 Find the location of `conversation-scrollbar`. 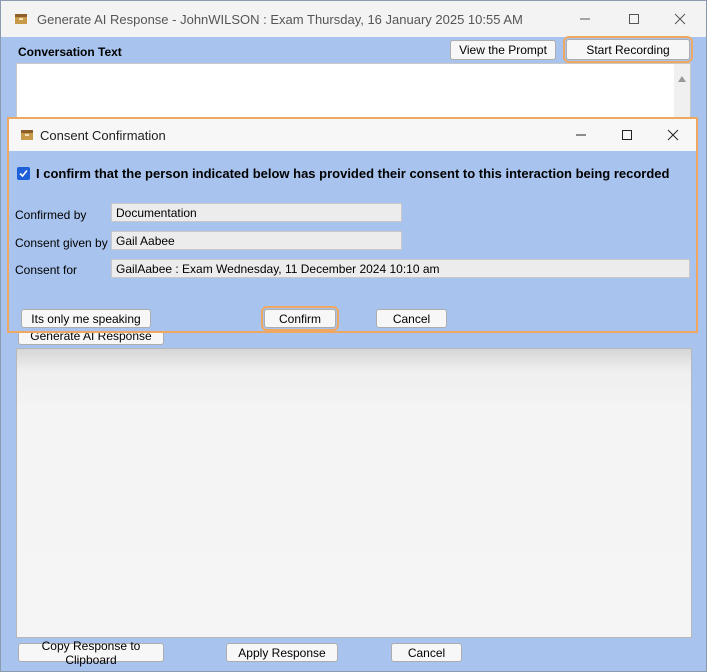

conversation-scrollbar is located at coordinates (682, 92).